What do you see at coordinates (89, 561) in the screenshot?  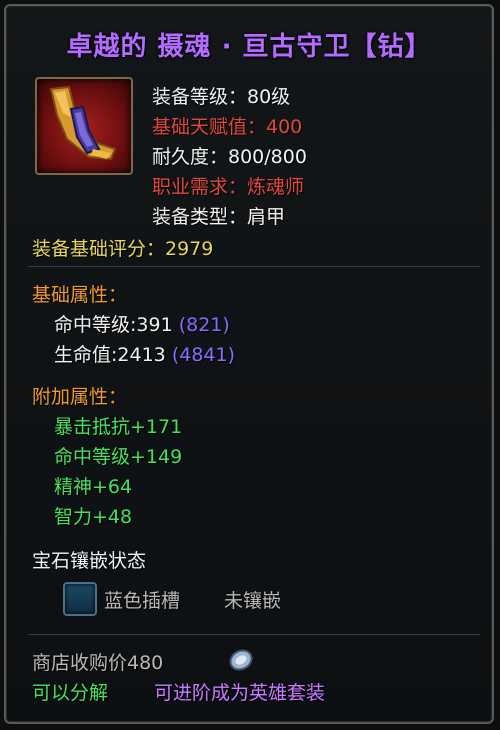 I see `gem-status-header: 宝石镶嵌状态` at bounding box center [89, 561].